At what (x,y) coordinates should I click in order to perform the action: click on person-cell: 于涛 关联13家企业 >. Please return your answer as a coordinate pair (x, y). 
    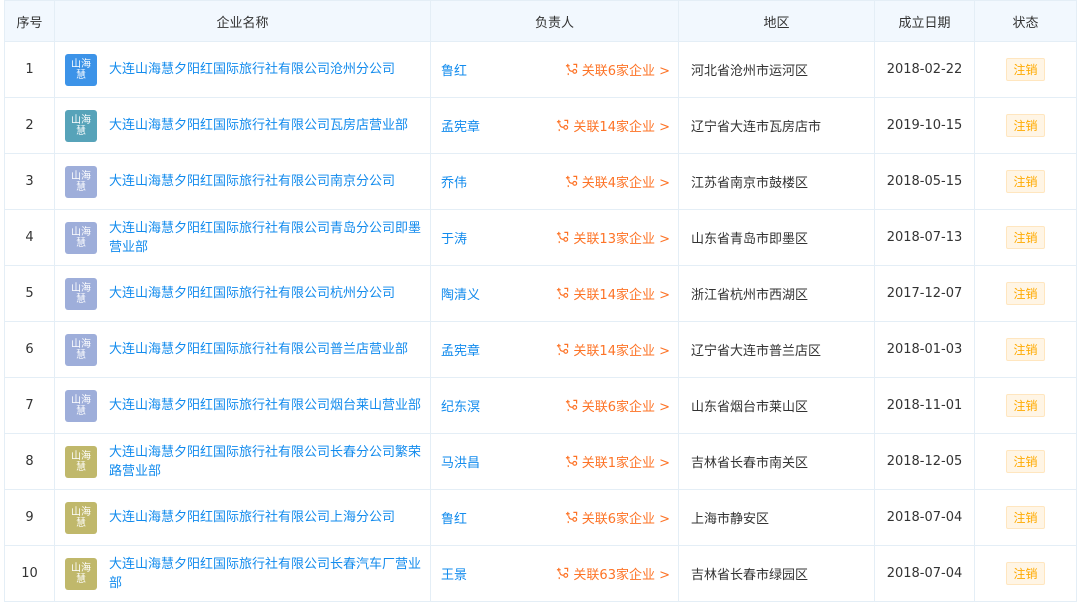
    Looking at the image, I should click on (554, 237).